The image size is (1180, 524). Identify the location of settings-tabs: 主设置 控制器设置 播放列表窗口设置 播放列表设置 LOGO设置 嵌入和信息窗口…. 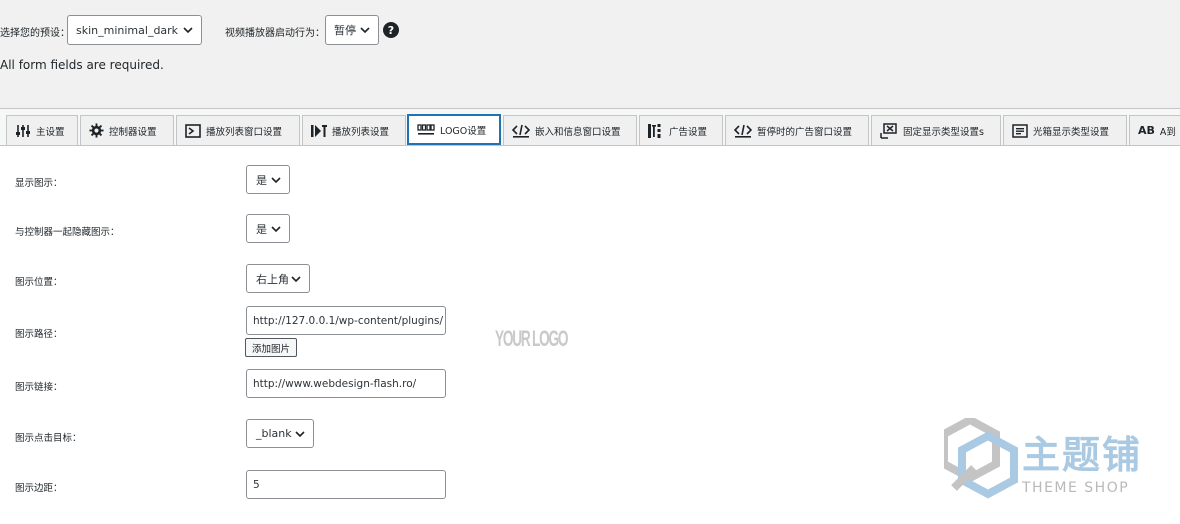
(590, 127).